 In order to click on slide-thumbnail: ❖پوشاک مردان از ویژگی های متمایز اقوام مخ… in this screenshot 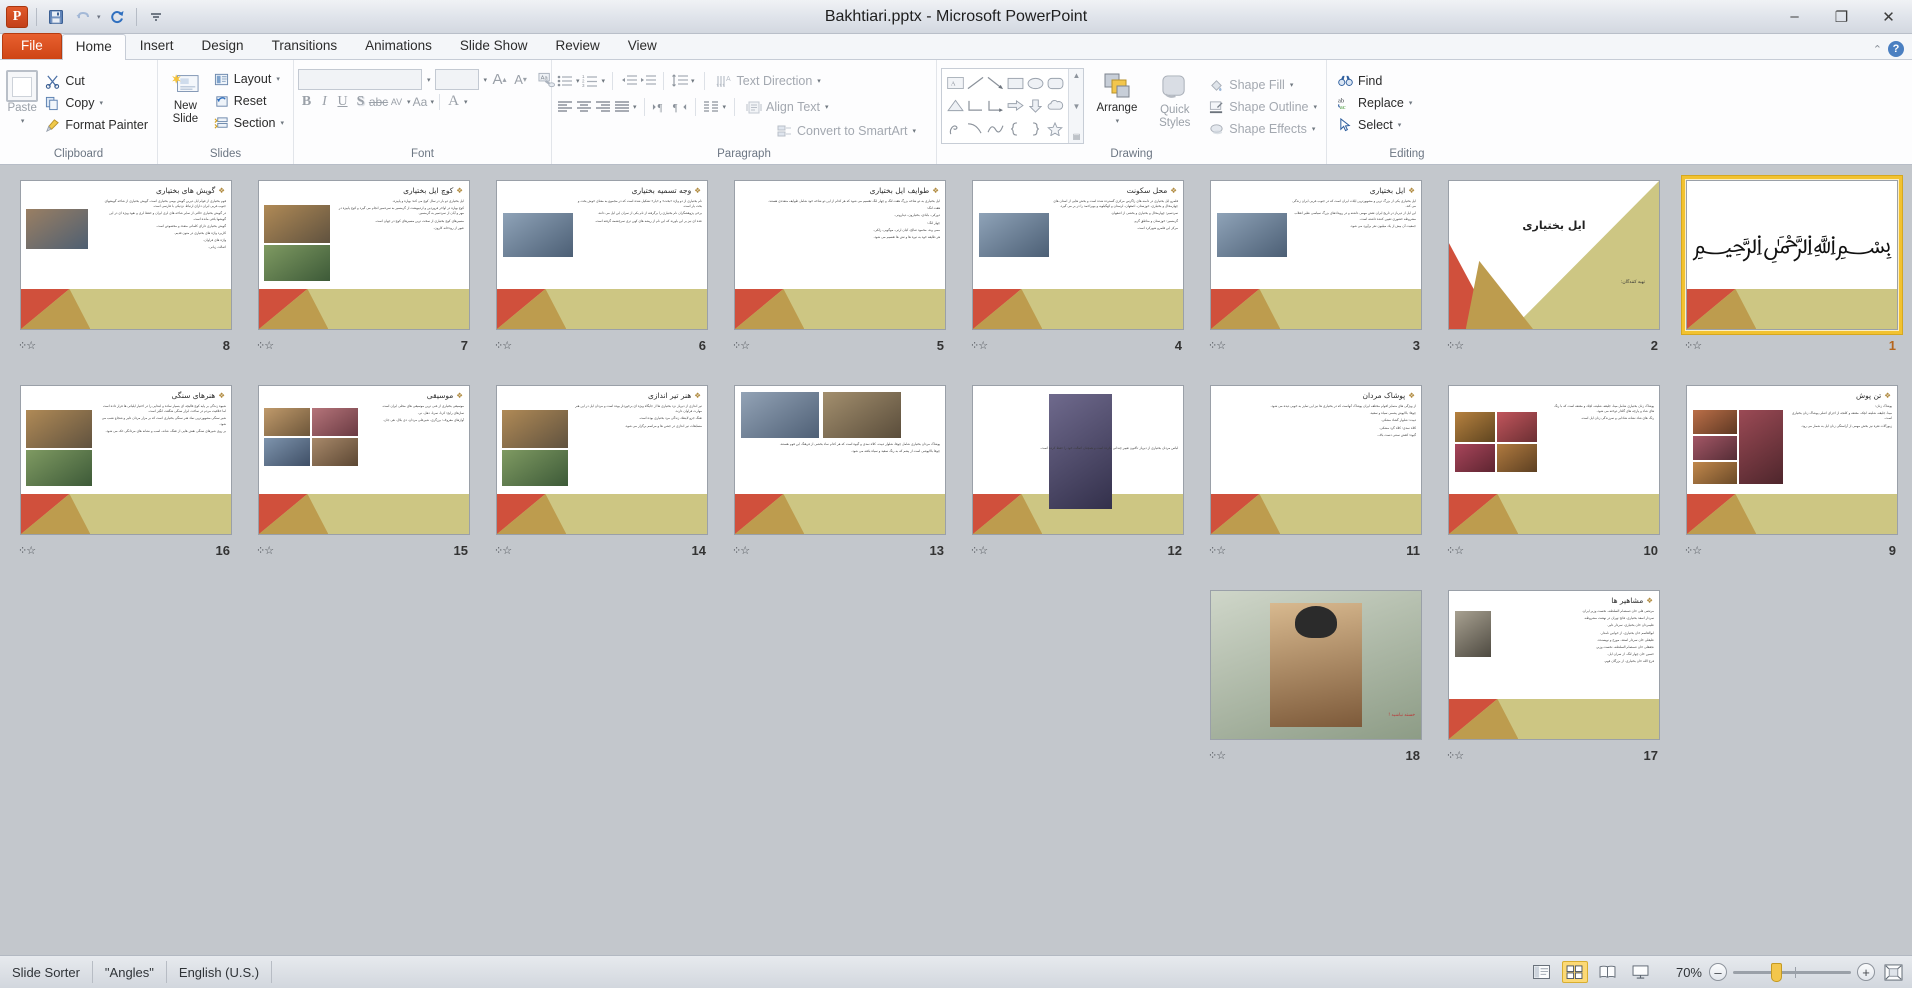, I will do `click(1316, 460)`.